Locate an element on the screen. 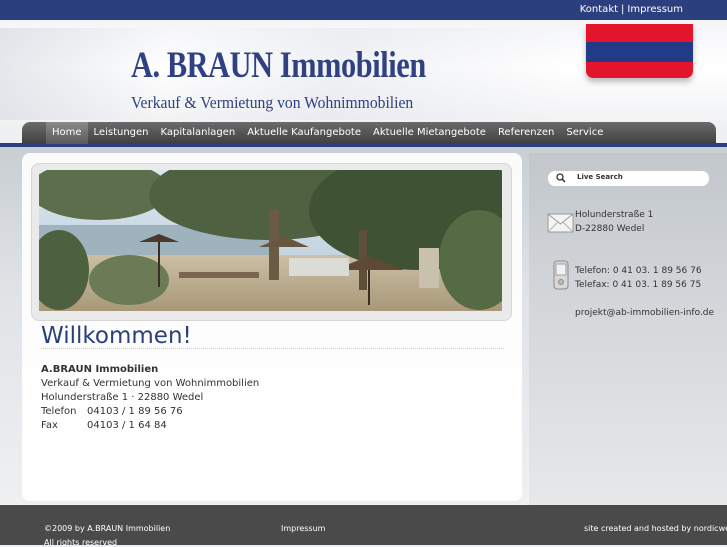 The height and width of the screenshot is (547, 727). kontakt-link: Kontakt is located at coordinates (599, 9).